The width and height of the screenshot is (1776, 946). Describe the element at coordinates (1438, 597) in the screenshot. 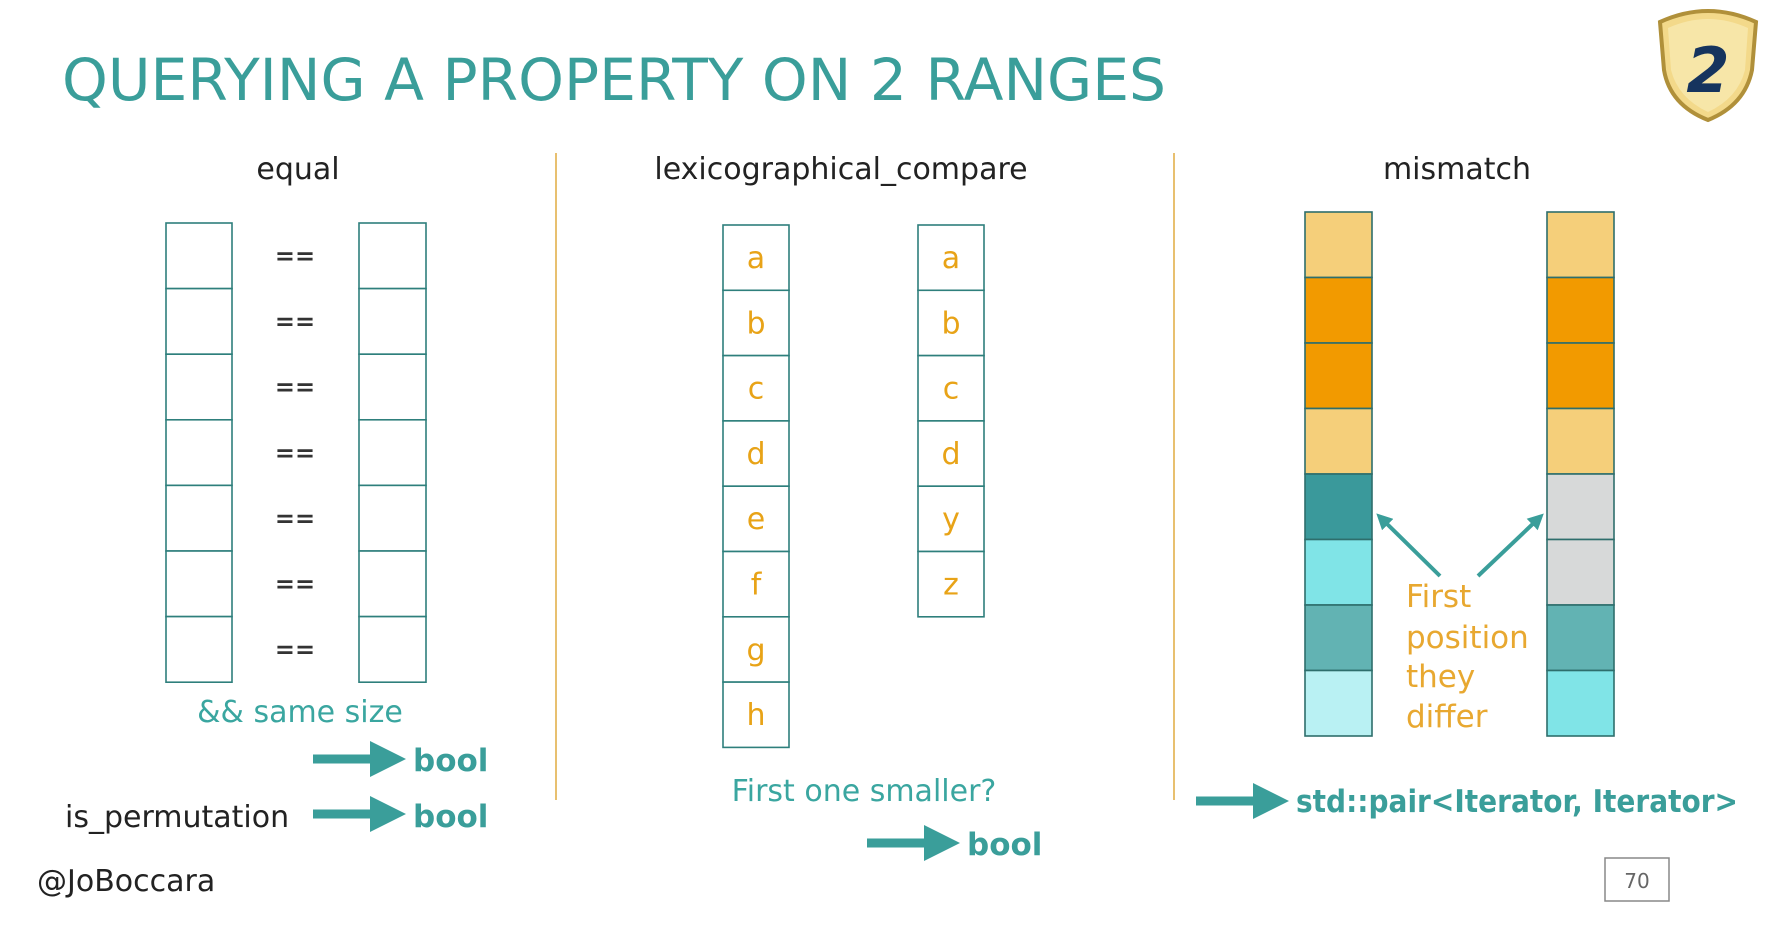

I see `annotation-line: First` at that location.